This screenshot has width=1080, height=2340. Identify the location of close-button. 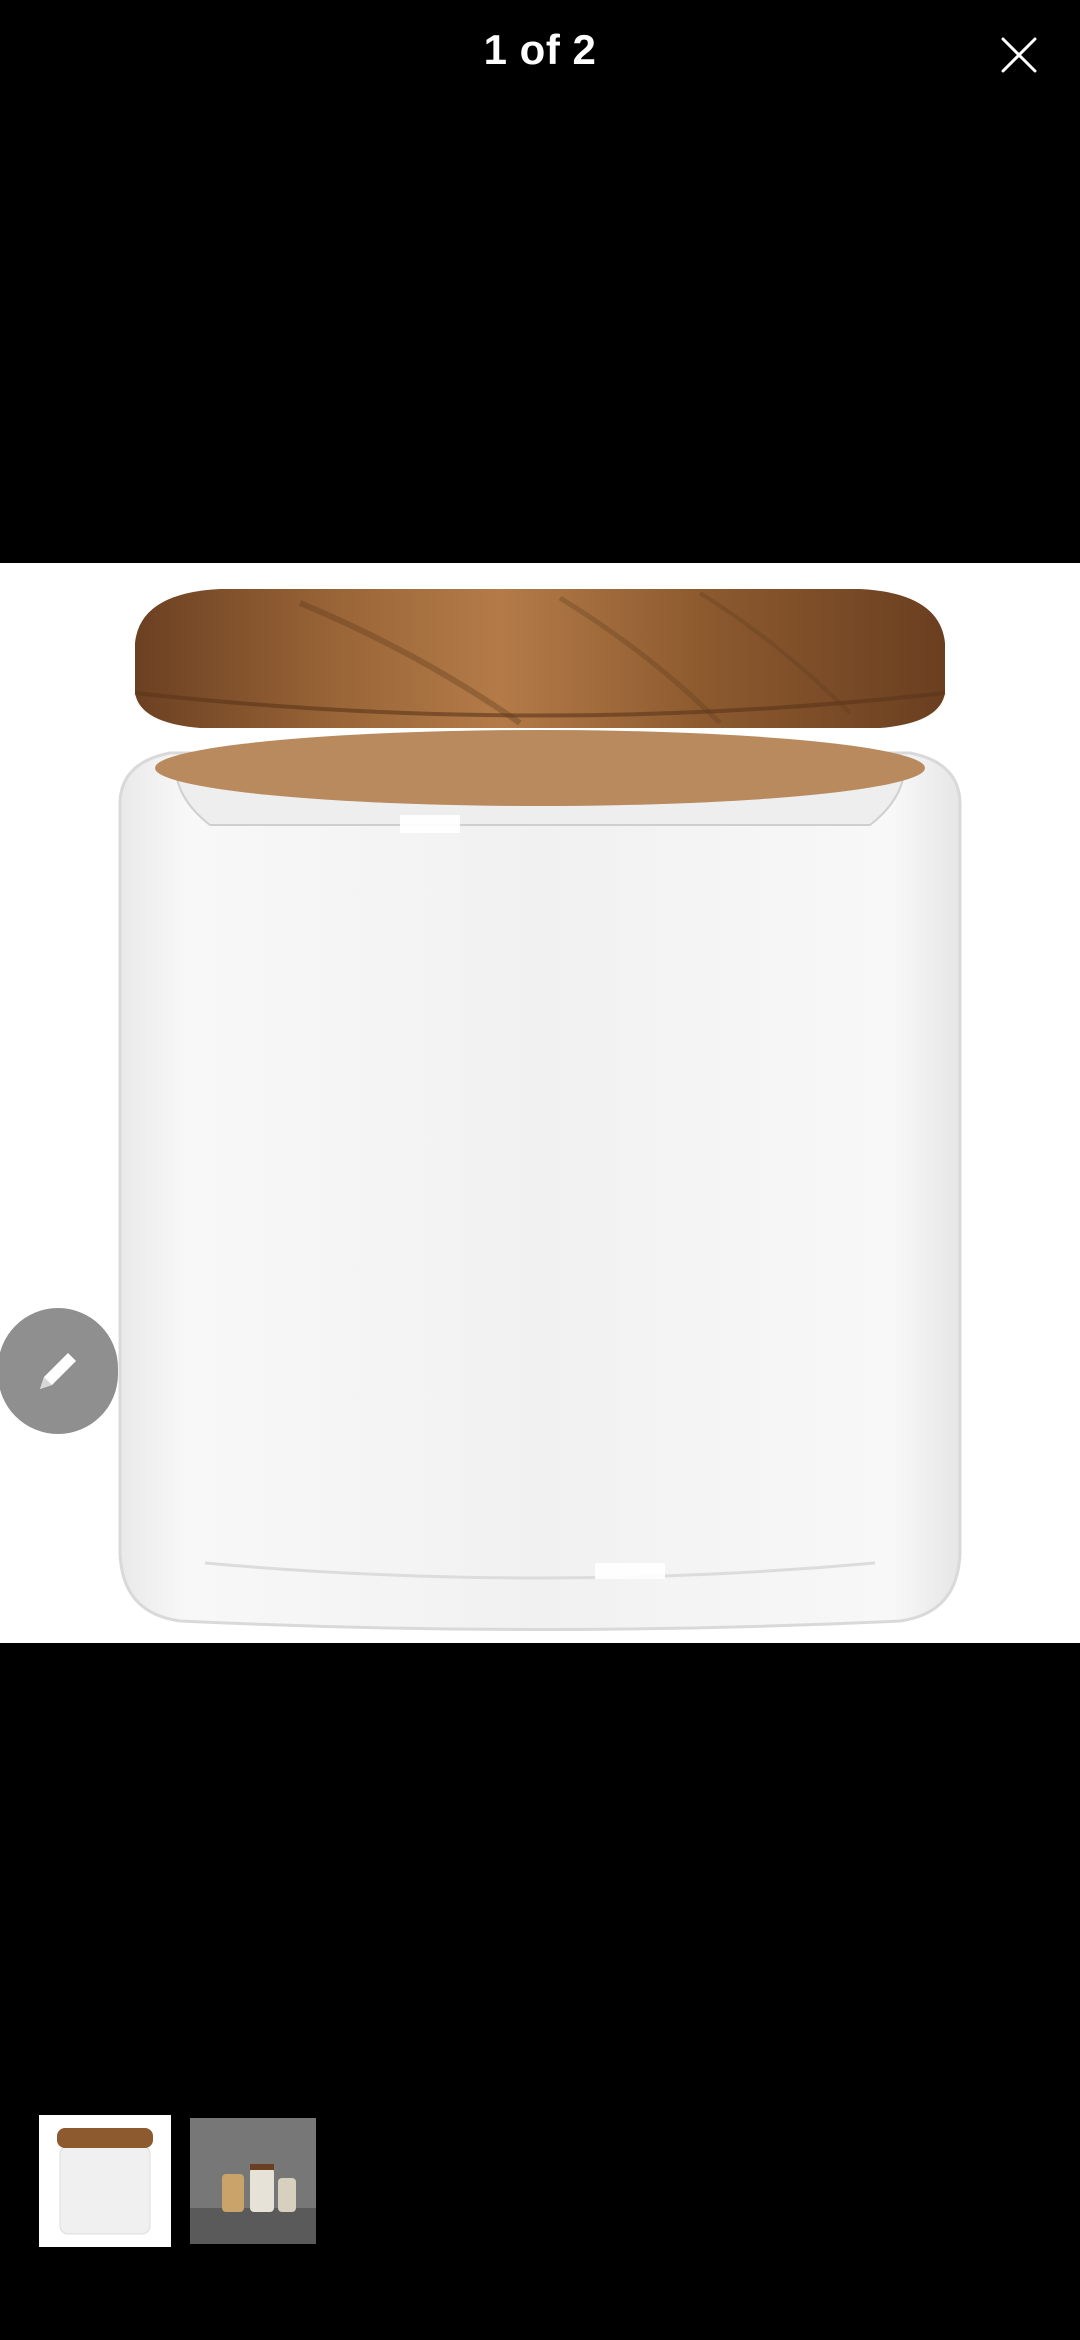
(1019, 55).